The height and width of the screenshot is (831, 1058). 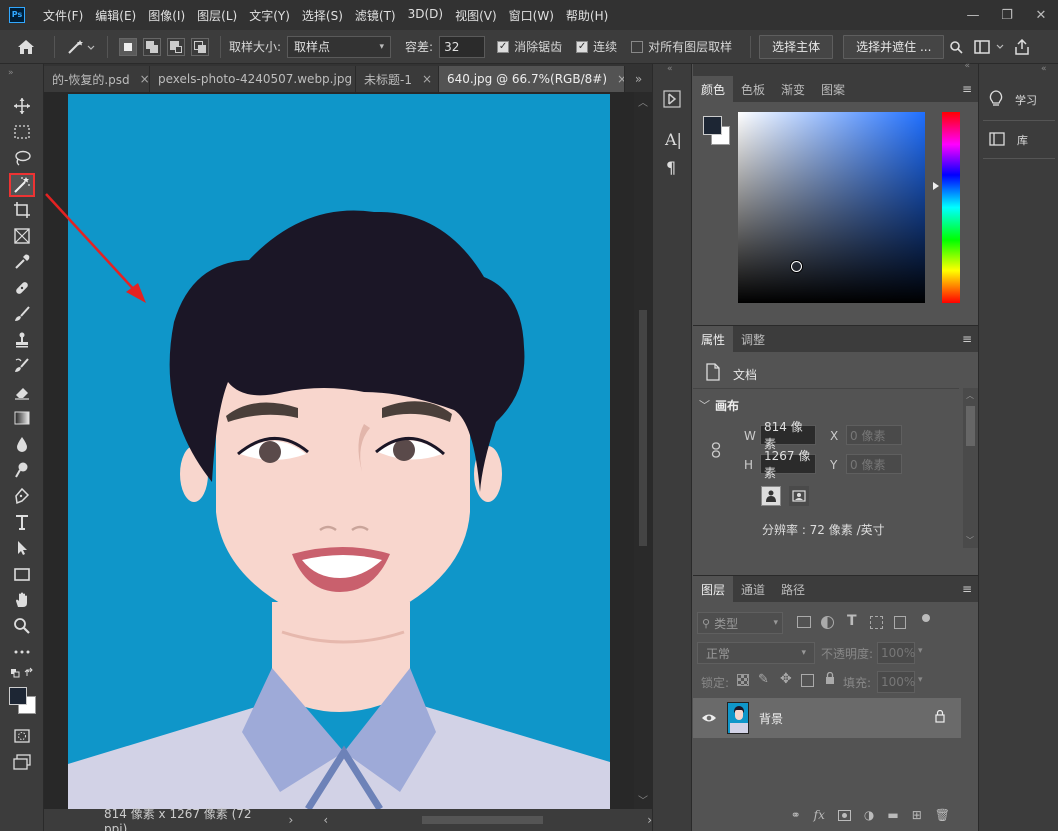 What do you see at coordinates (22, 444) in the screenshot?
I see `blur-tool-icon` at bounding box center [22, 444].